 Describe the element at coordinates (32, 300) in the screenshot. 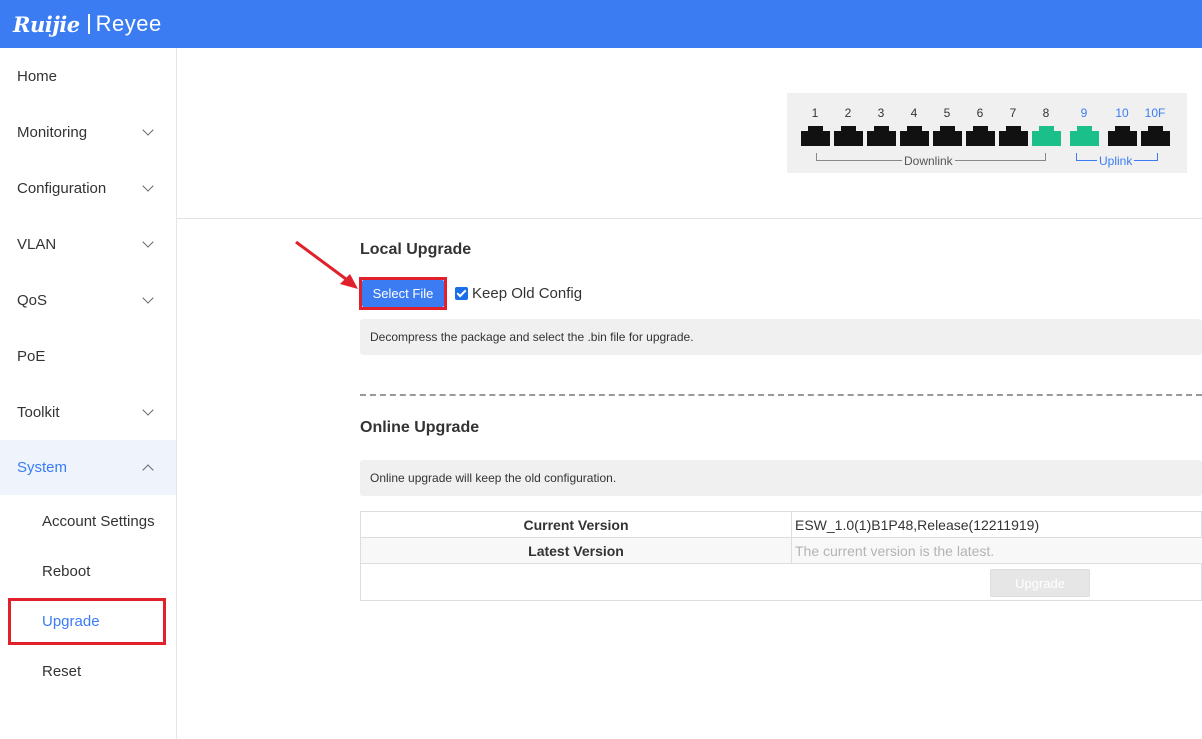

I see `sidebar-item-label: QoS` at that location.